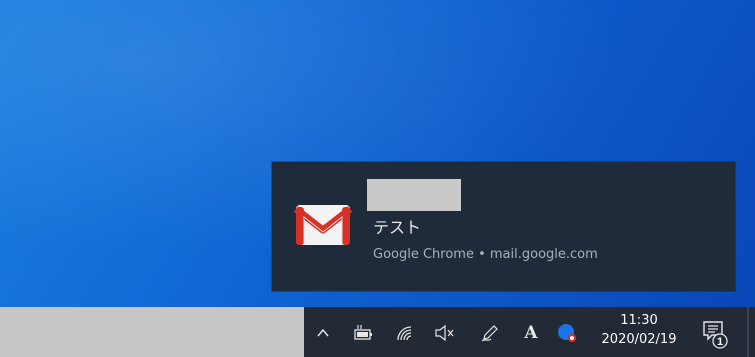 The height and width of the screenshot is (357, 755). Describe the element at coordinates (445, 333) in the screenshot. I see `volume-muted-icon` at that location.